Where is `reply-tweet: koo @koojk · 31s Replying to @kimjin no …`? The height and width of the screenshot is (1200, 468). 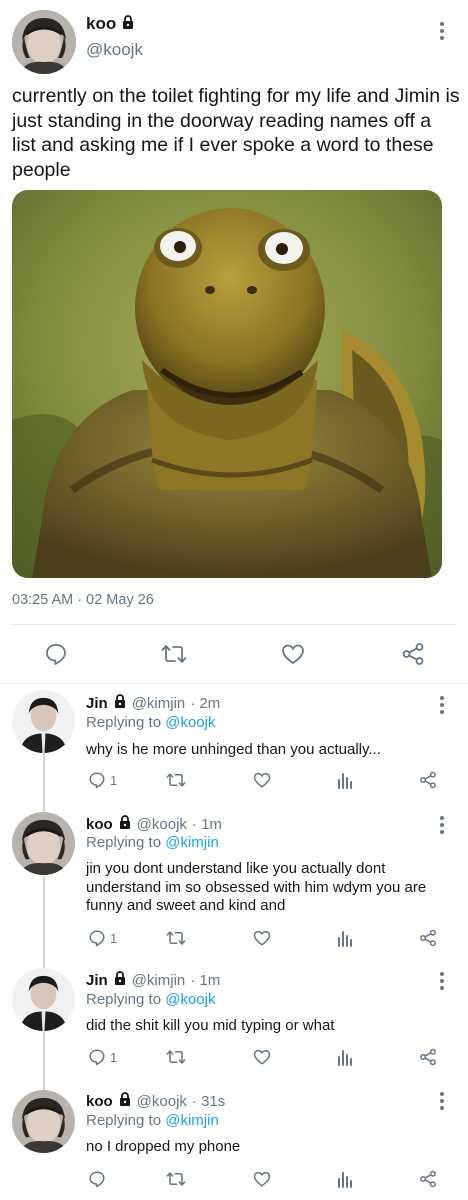 reply-tweet: koo @koojk · 31s Replying to @kimjin no … is located at coordinates (234, 1142).